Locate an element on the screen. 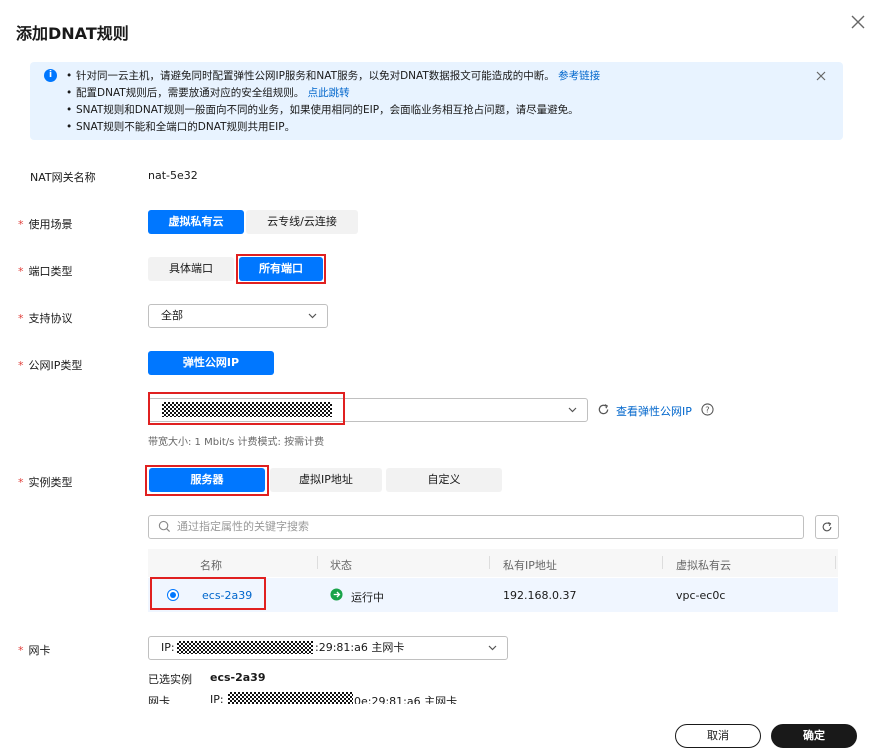 The height and width of the screenshot is (756, 877). instance-custom-button: 自定义 is located at coordinates (444, 480).